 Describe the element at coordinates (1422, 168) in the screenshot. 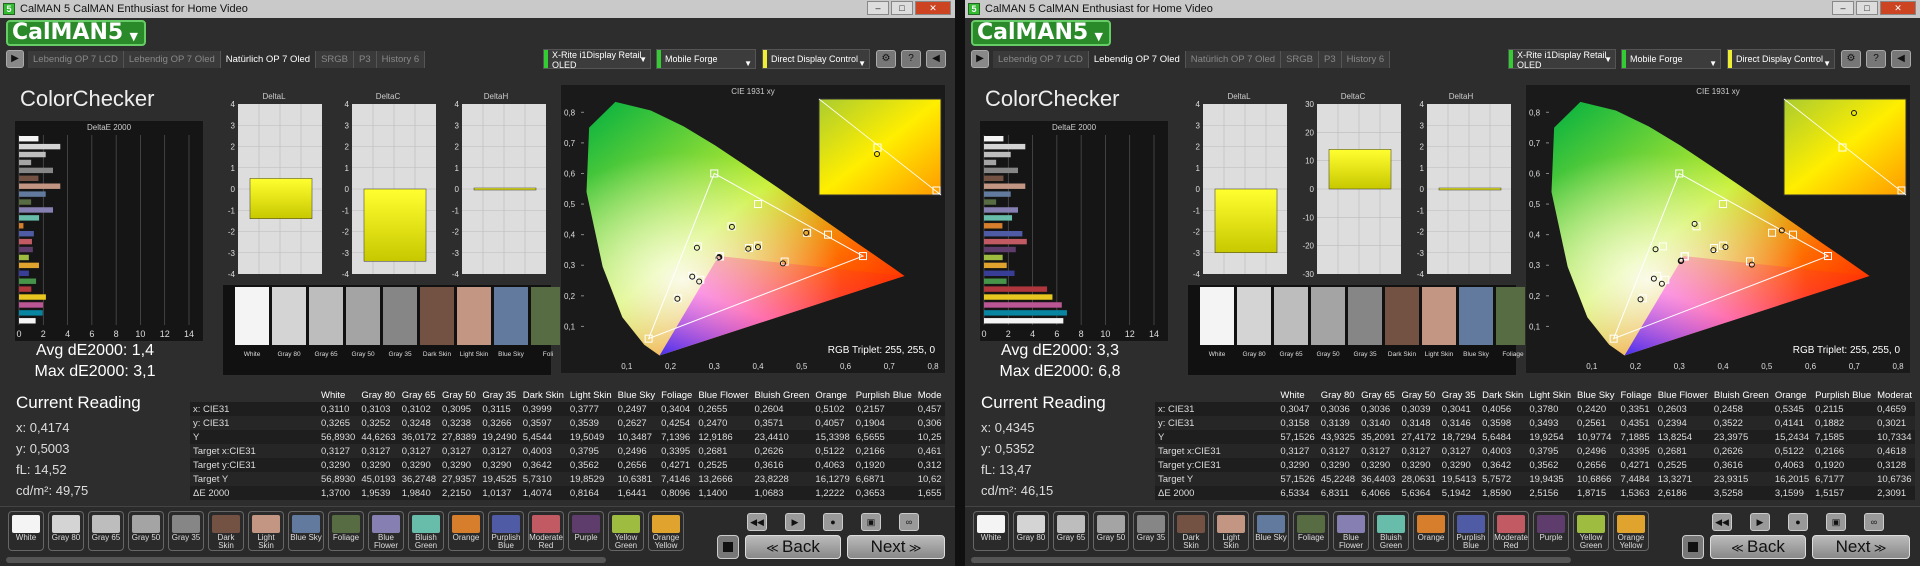

I see `delta-tick-label: 1` at that location.